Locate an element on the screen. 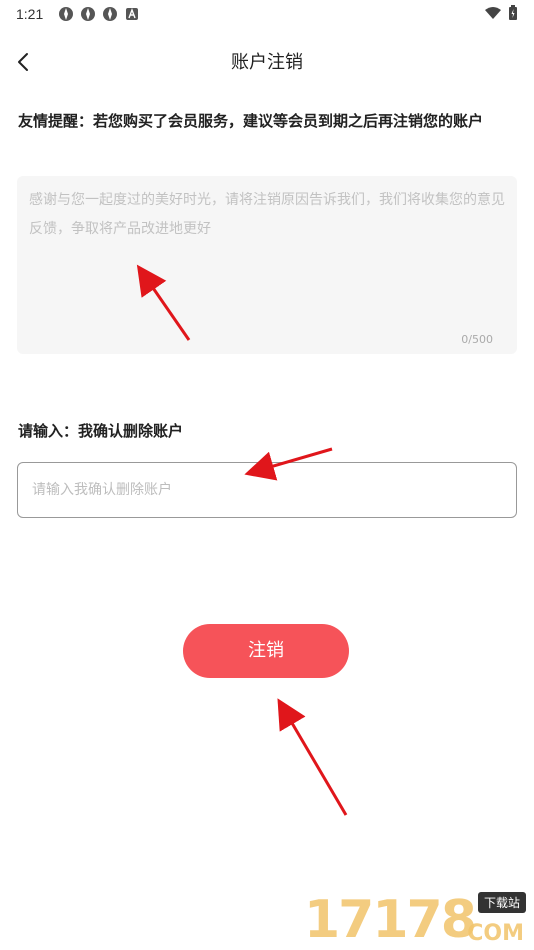 This screenshot has width=534, height=950. status-time: 1:21 is located at coordinates (30, 14).